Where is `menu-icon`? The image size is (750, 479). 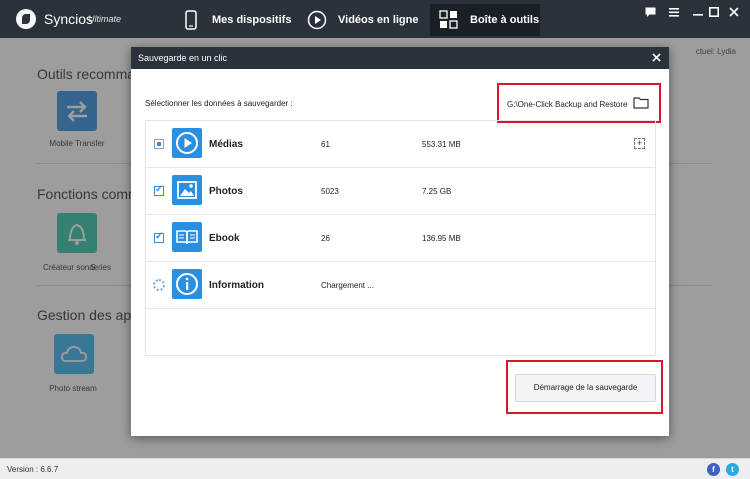 menu-icon is located at coordinates (674, 13).